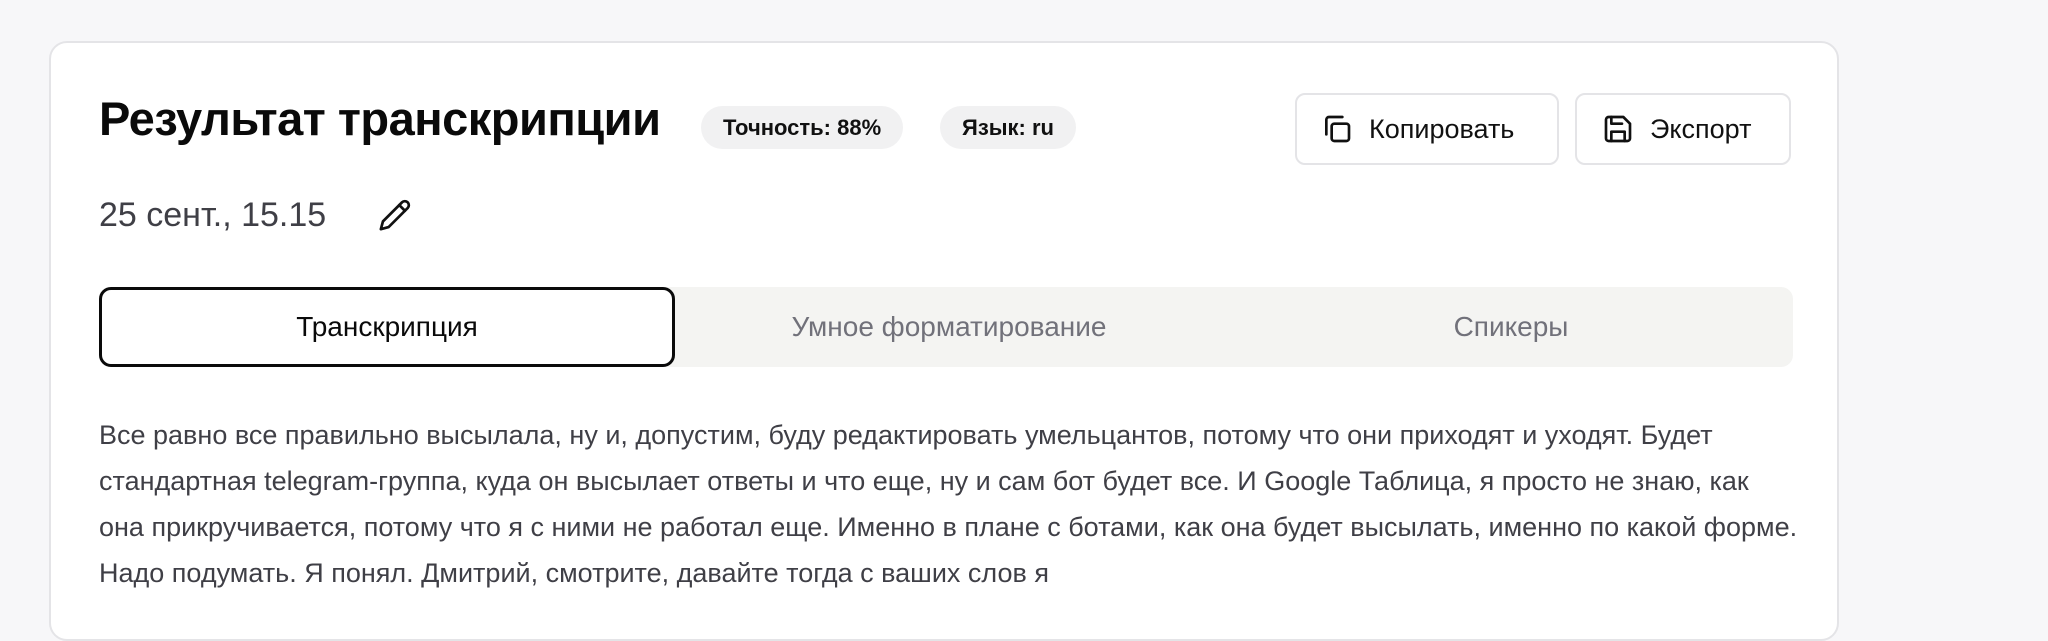 The image size is (2048, 641). Describe the element at coordinates (1511, 327) in the screenshot. I see `tab-speakers: Спикеры` at that location.